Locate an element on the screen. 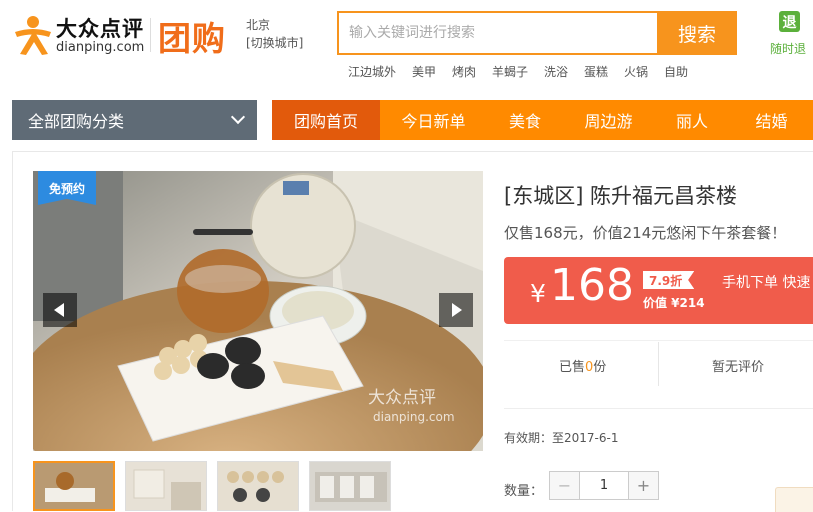  refund-icon: 退 is located at coordinates (789, 21).